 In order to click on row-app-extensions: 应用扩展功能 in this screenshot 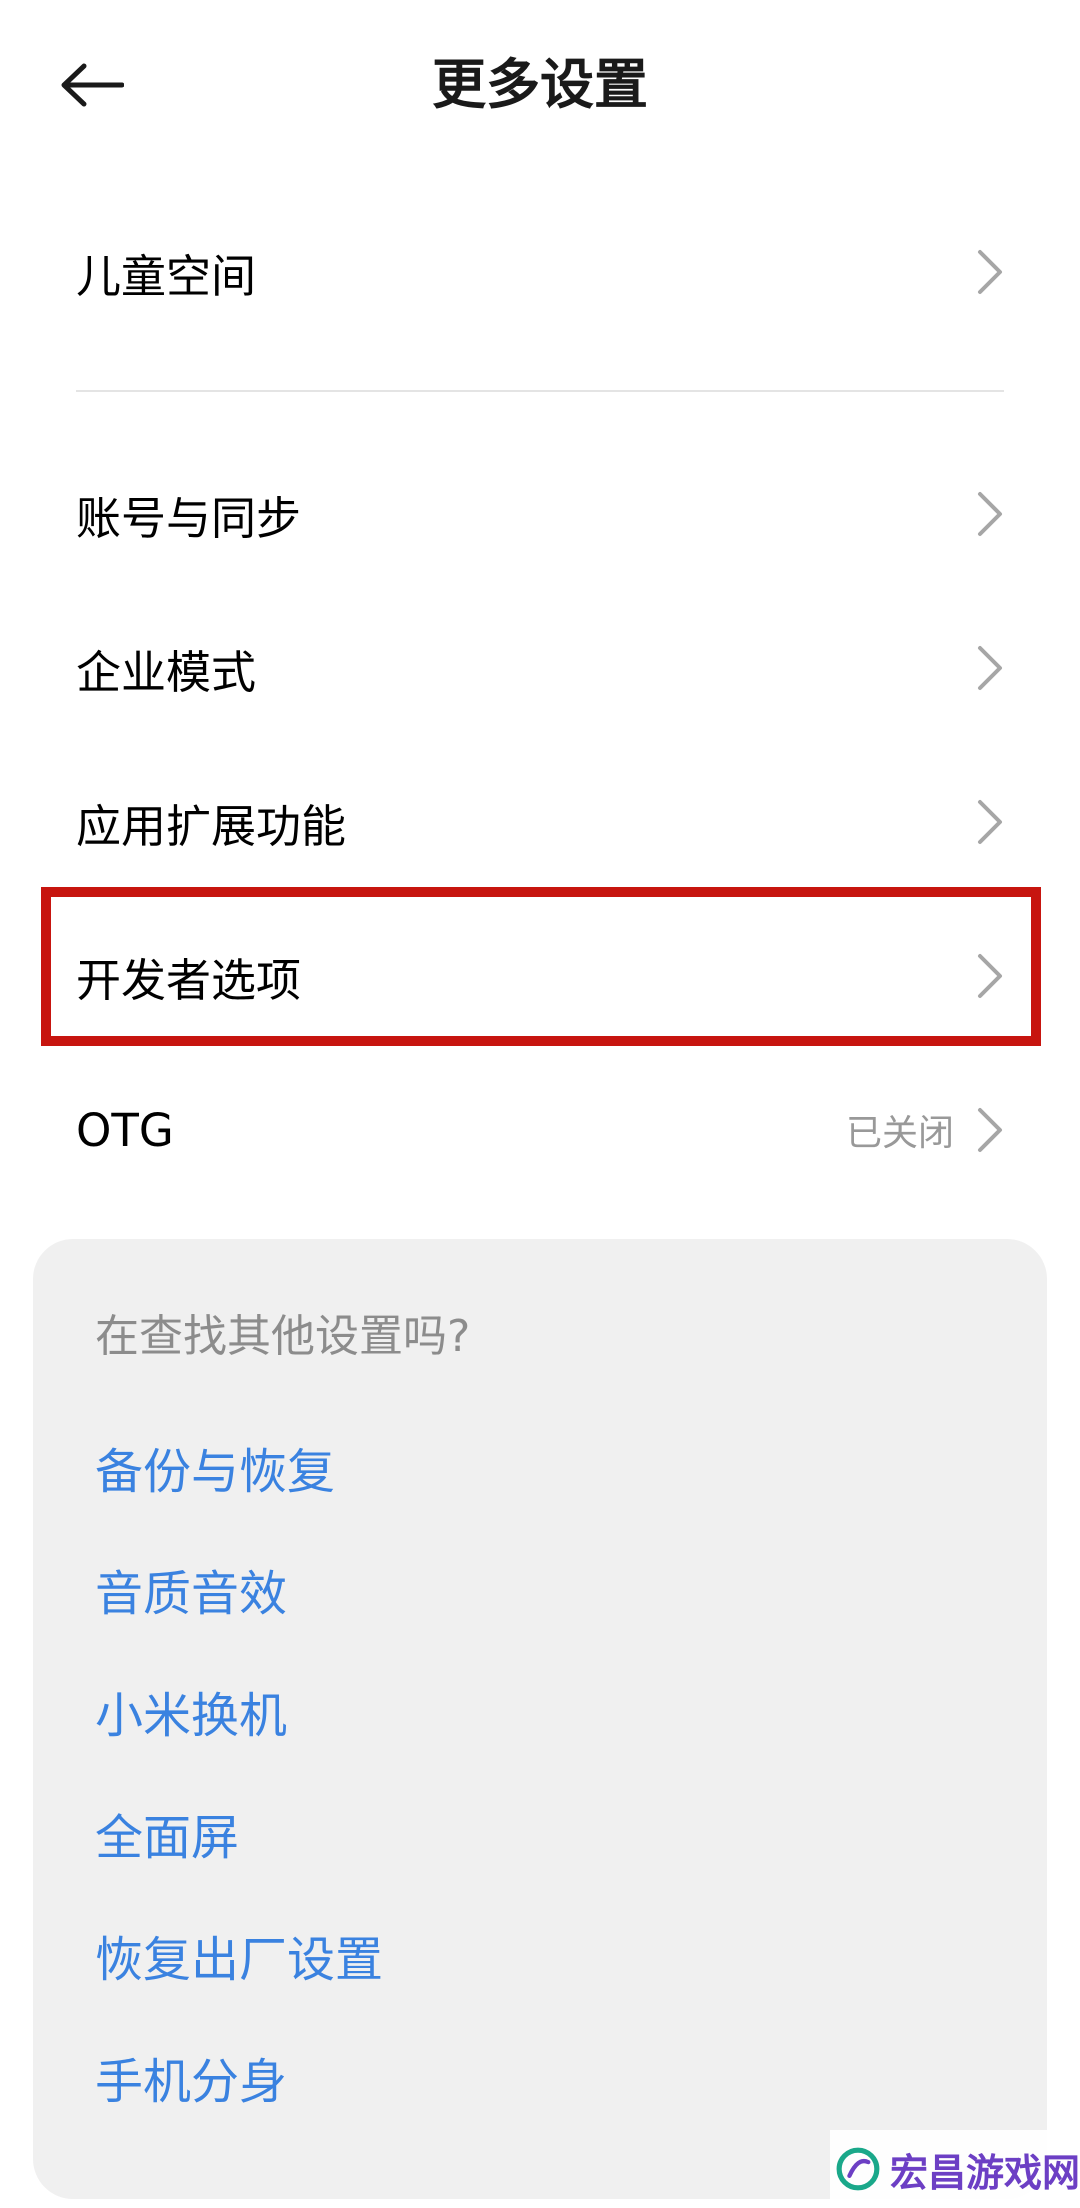, I will do `click(540, 822)`.